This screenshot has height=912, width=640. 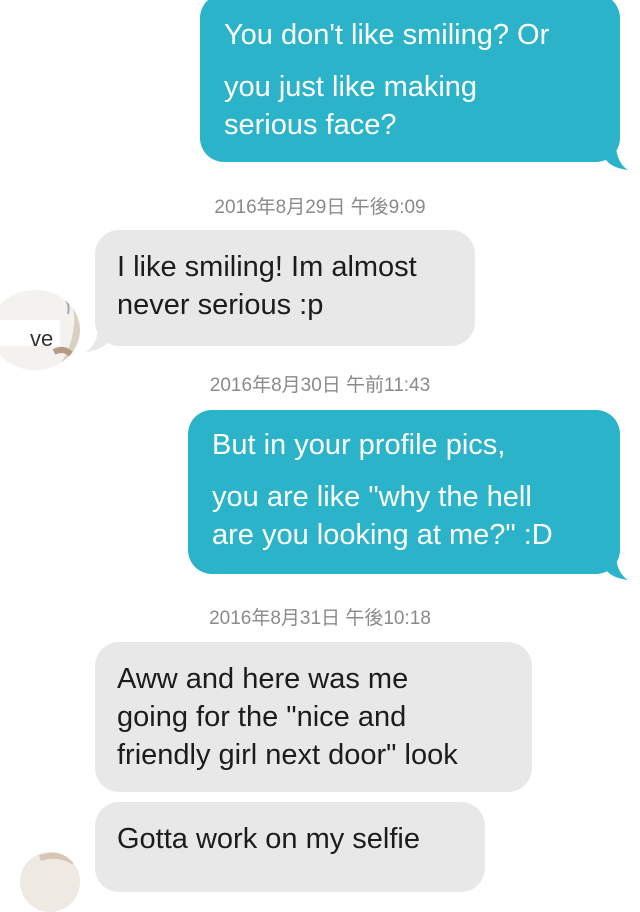 What do you see at coordinates (320, 207) in the screenshot?
I see `message-timestamp: 2016年8月29日 午後9:09` at bounding box center [320, 207].